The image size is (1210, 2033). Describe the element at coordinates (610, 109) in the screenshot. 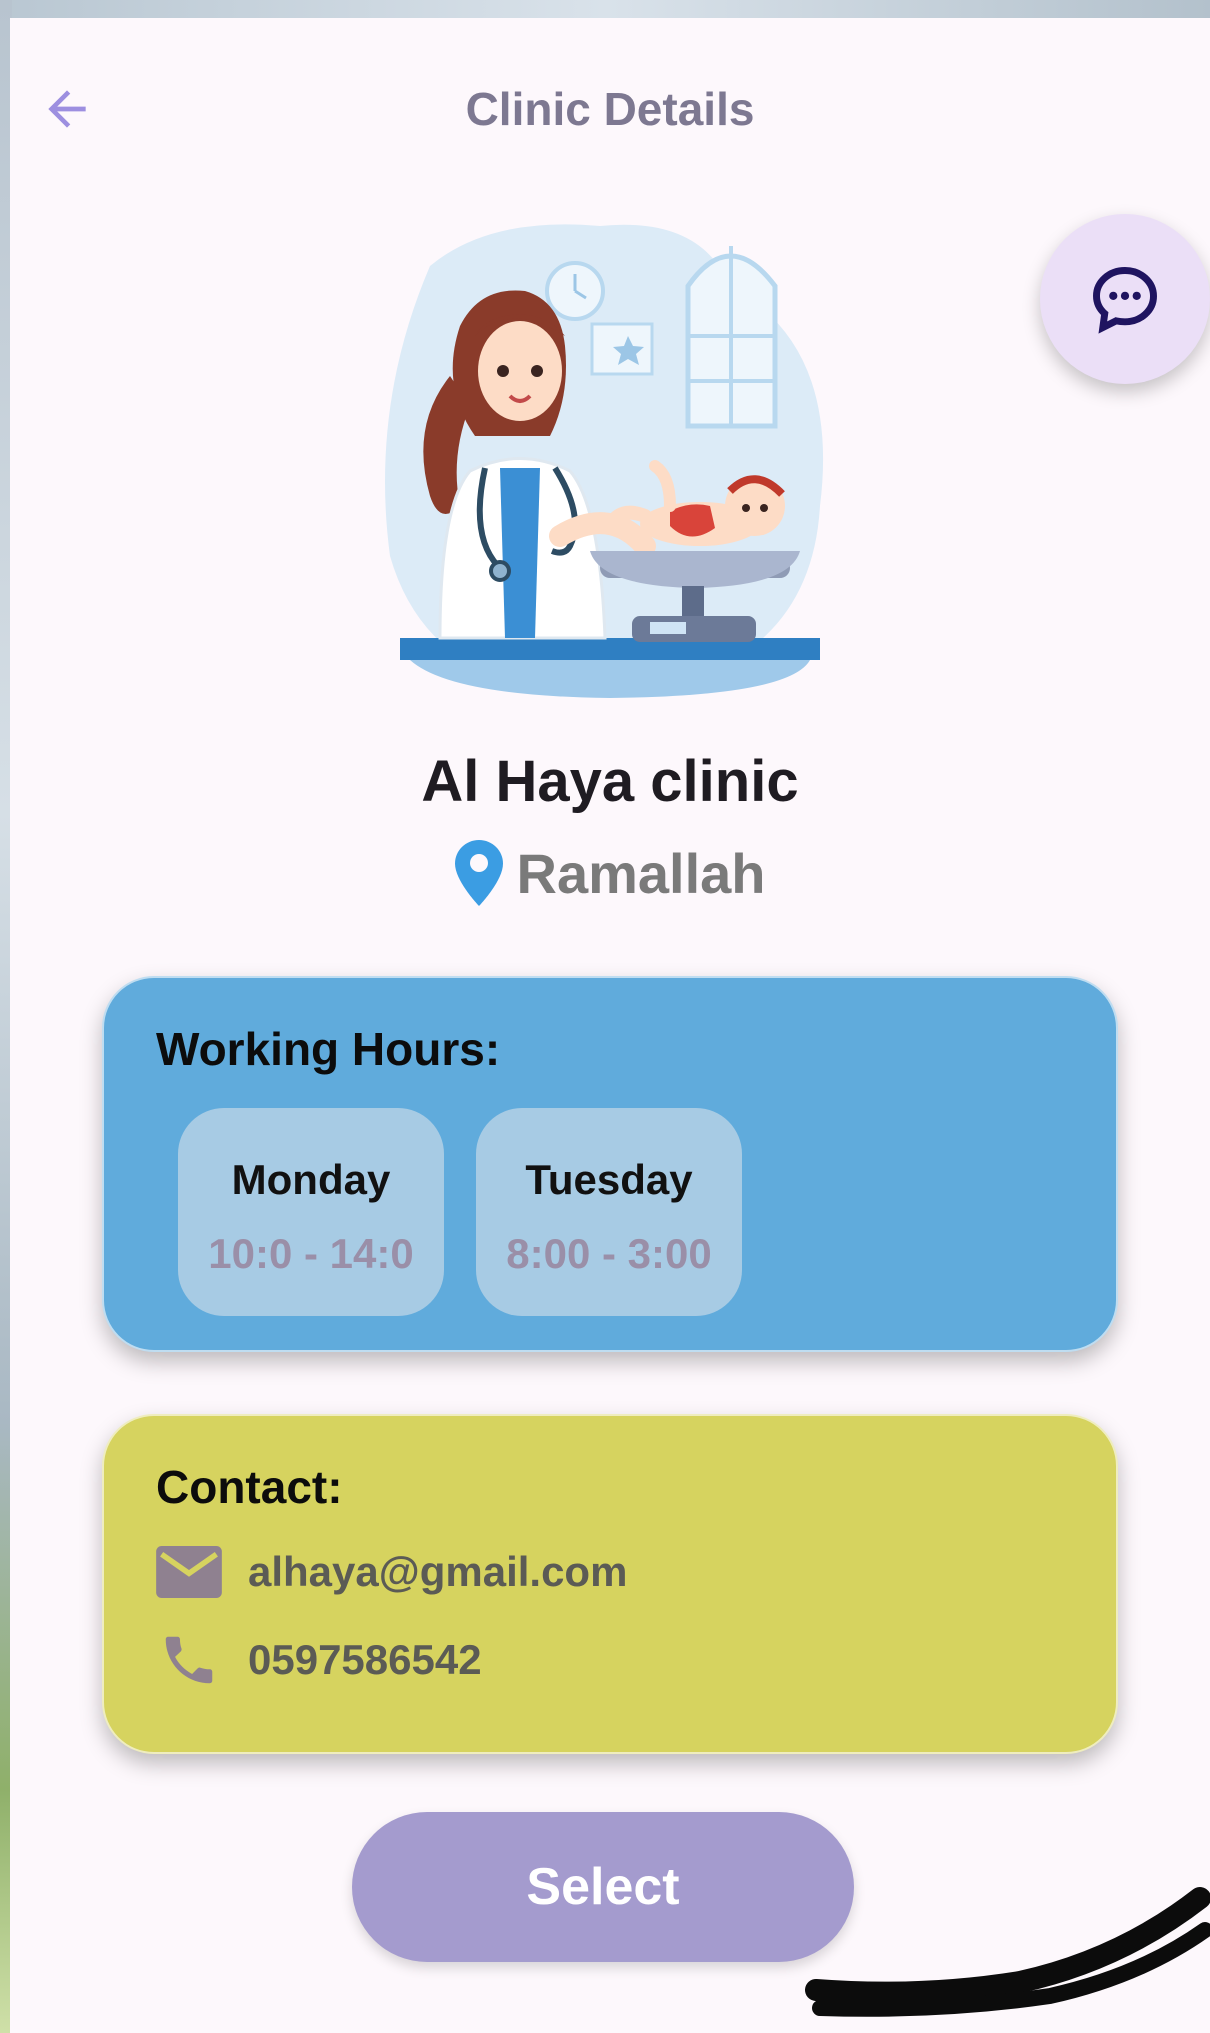

I see `page-title: Clinic Details` at that location.